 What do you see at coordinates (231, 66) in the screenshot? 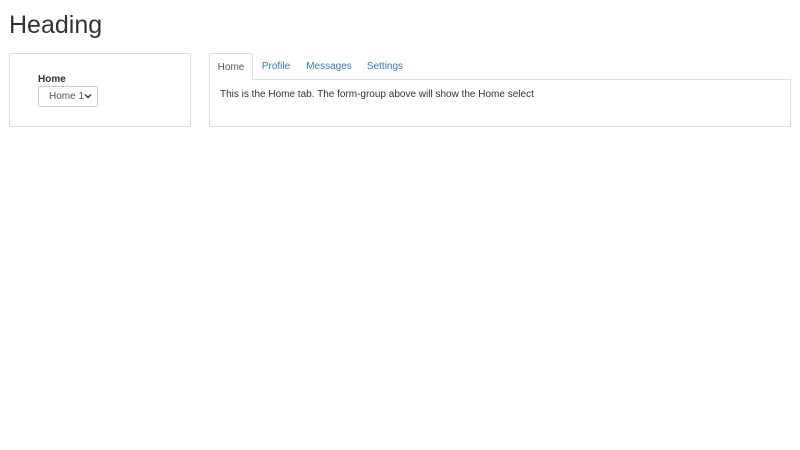
I see `tab-home: Home` at bounding box center [231, 66].